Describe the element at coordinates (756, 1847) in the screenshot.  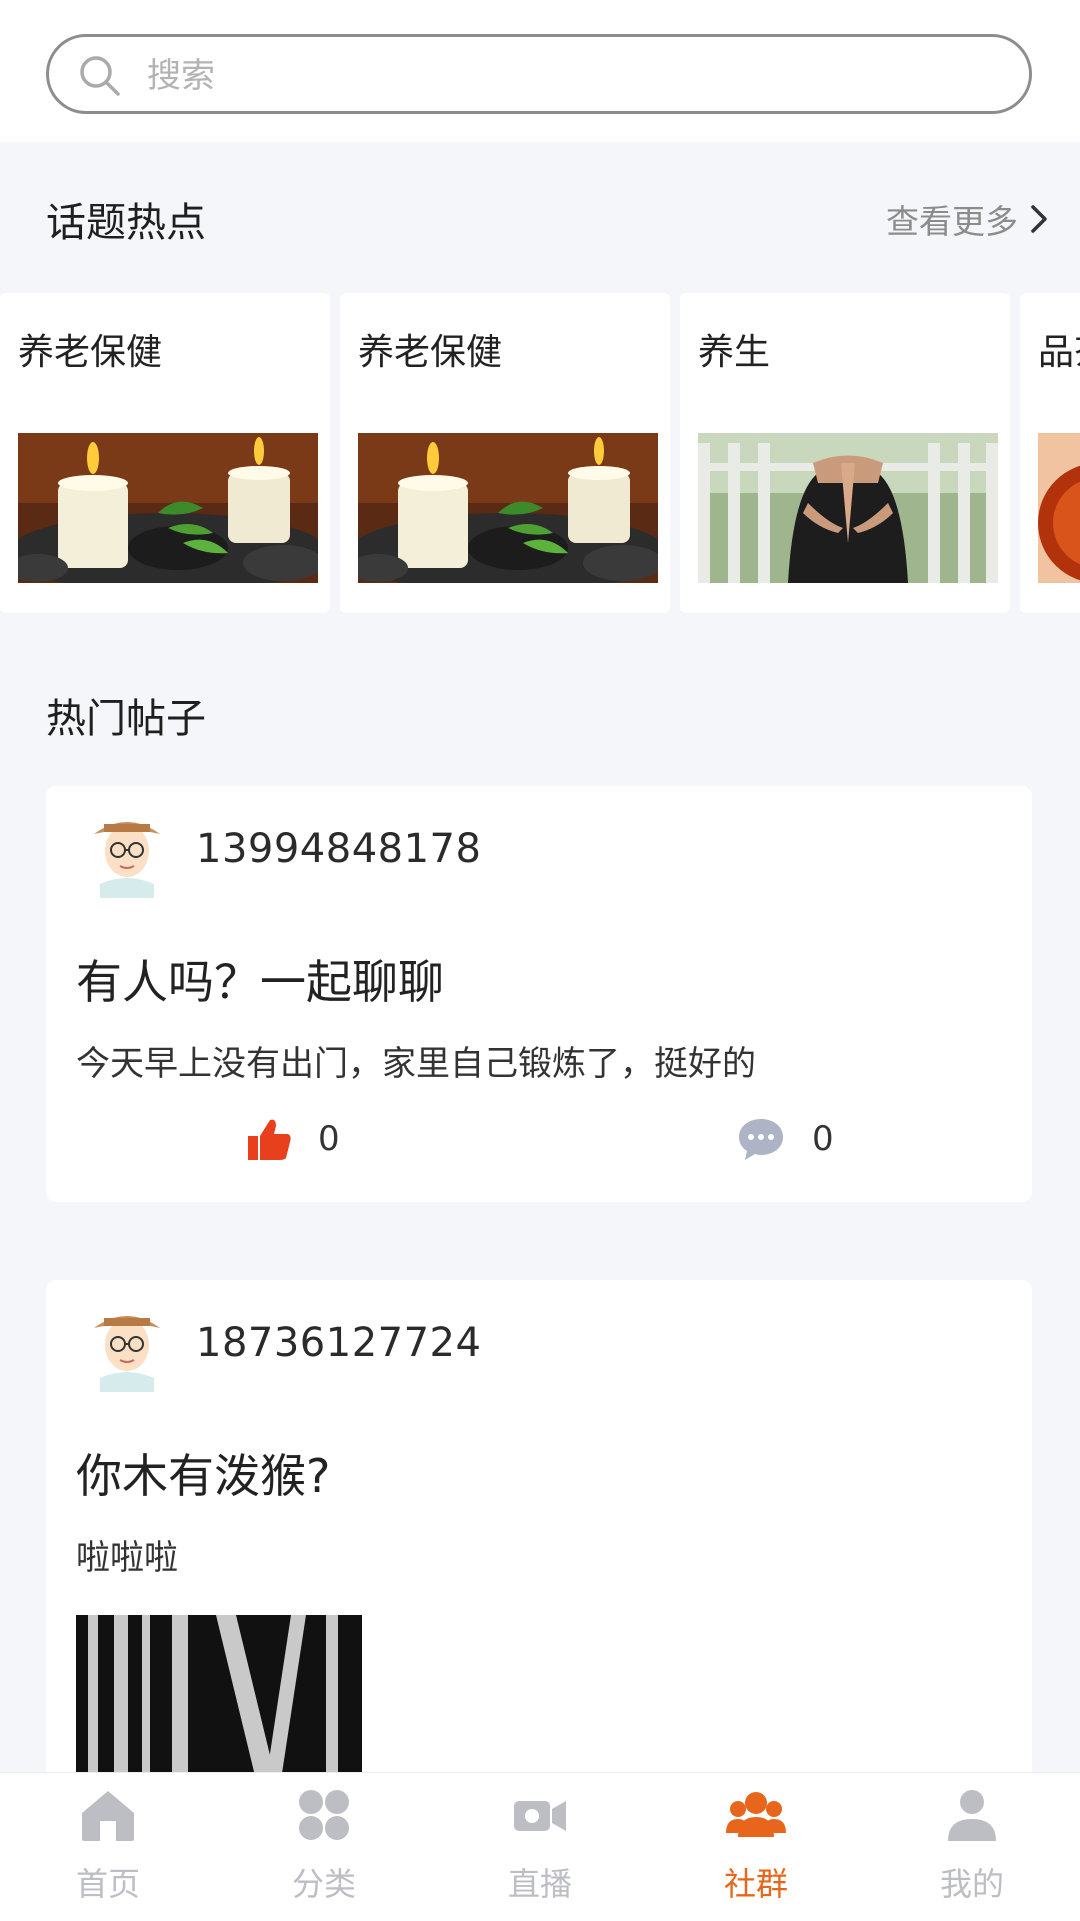
I see `nav-item-community: 社群` at that location.